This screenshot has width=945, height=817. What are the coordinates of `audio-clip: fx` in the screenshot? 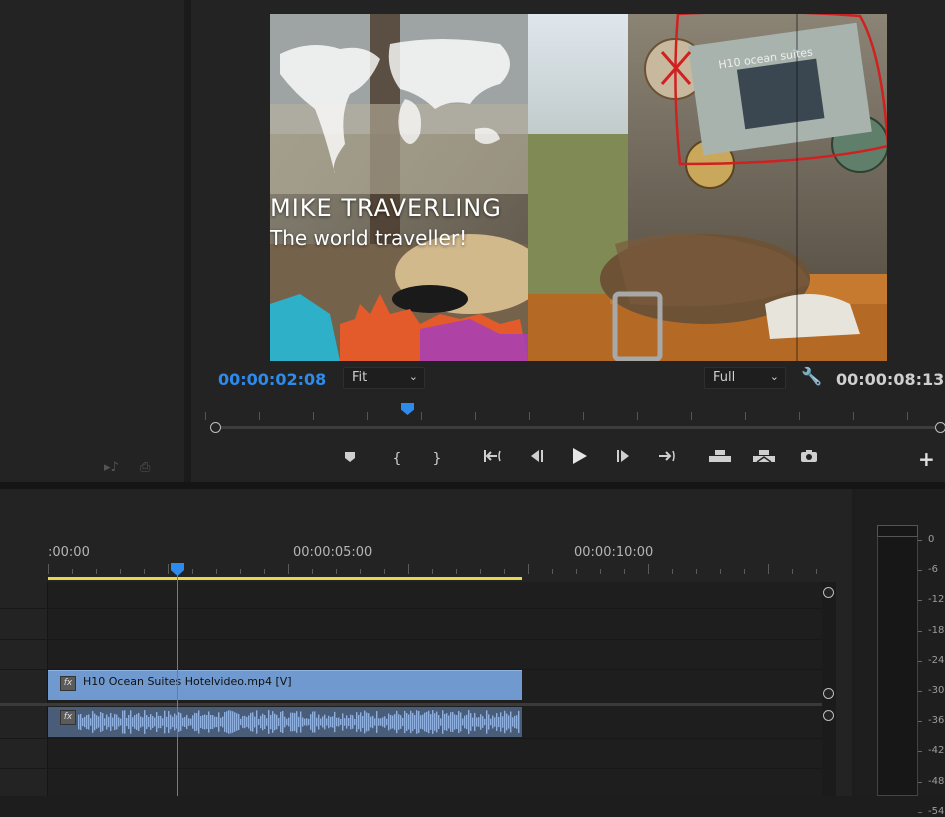 It's located at (285, 722).